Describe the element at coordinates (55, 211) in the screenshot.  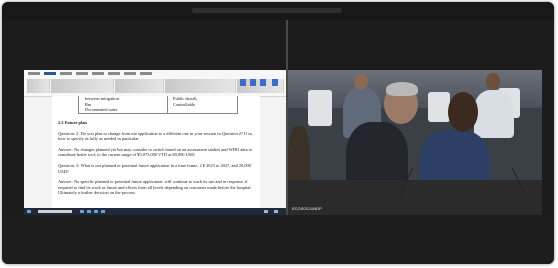
I see `taskbar-search-input` at that location.